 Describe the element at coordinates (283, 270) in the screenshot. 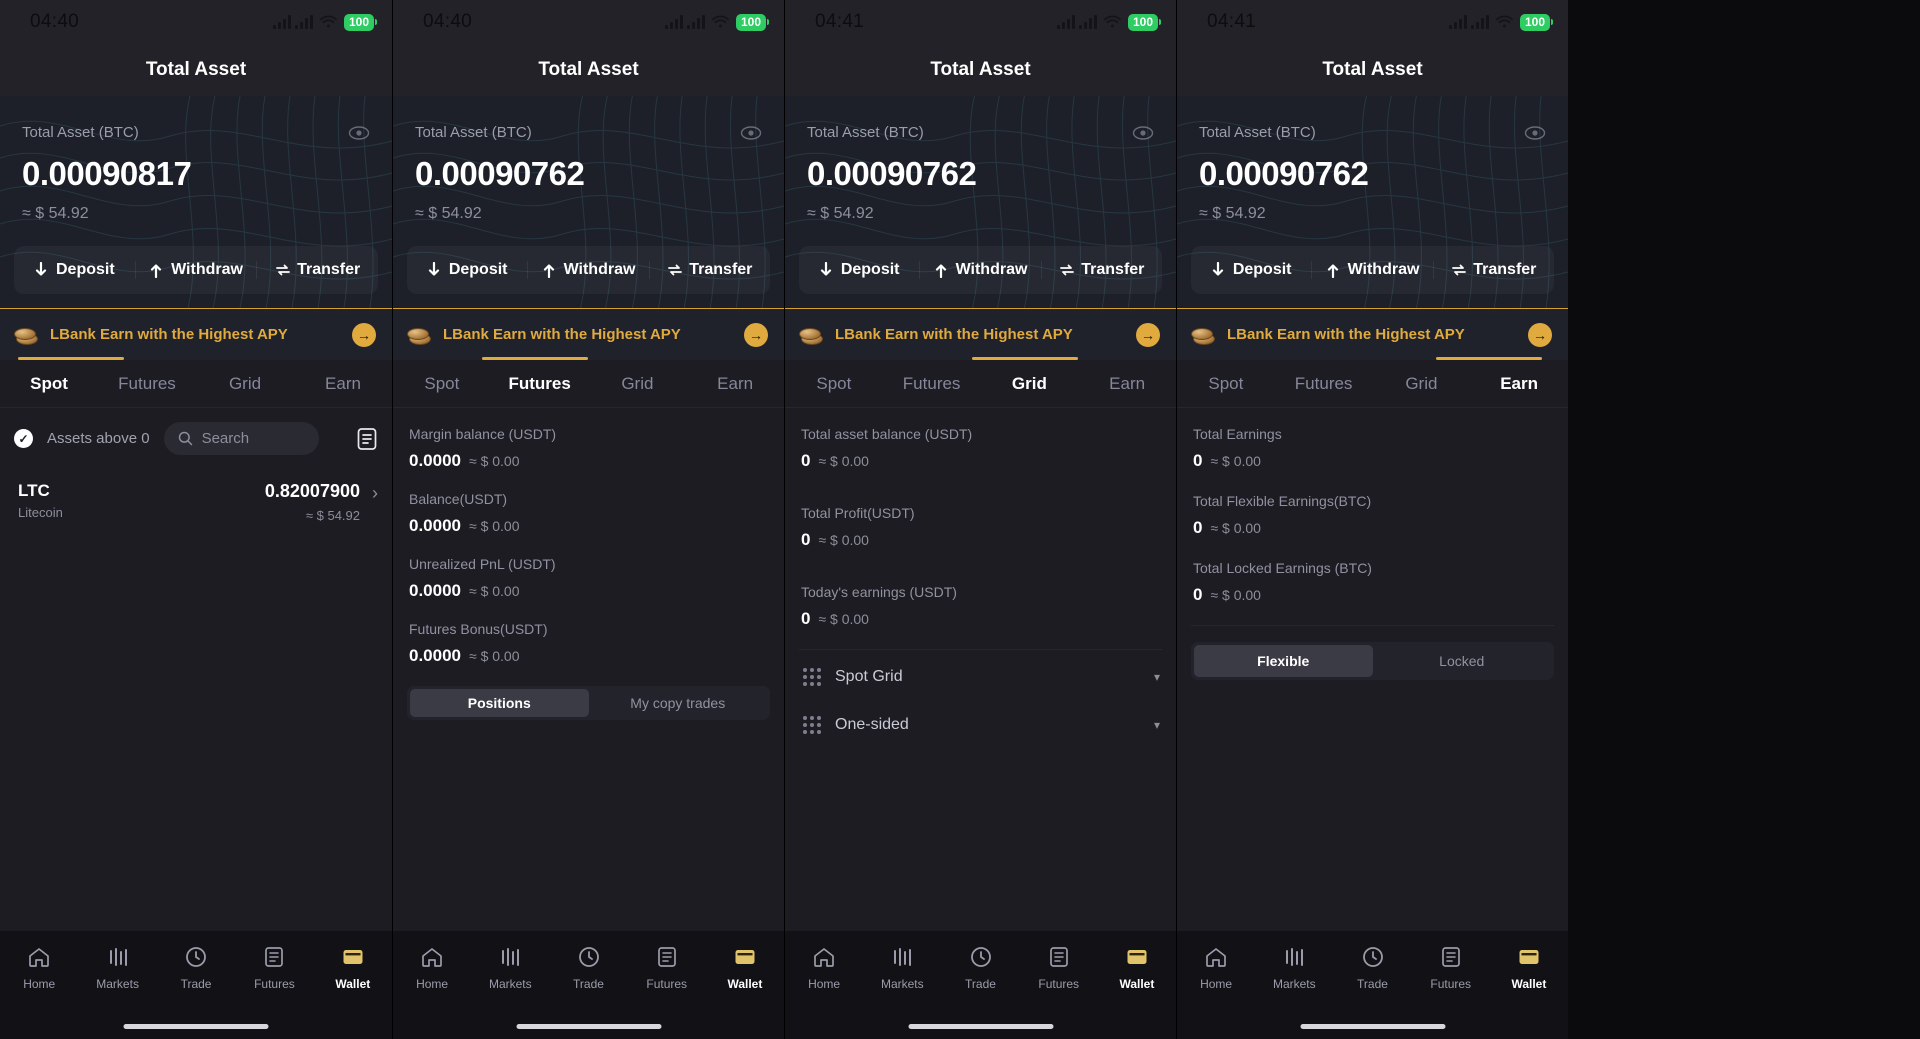

I see `transfer-swap-icon` at that location.